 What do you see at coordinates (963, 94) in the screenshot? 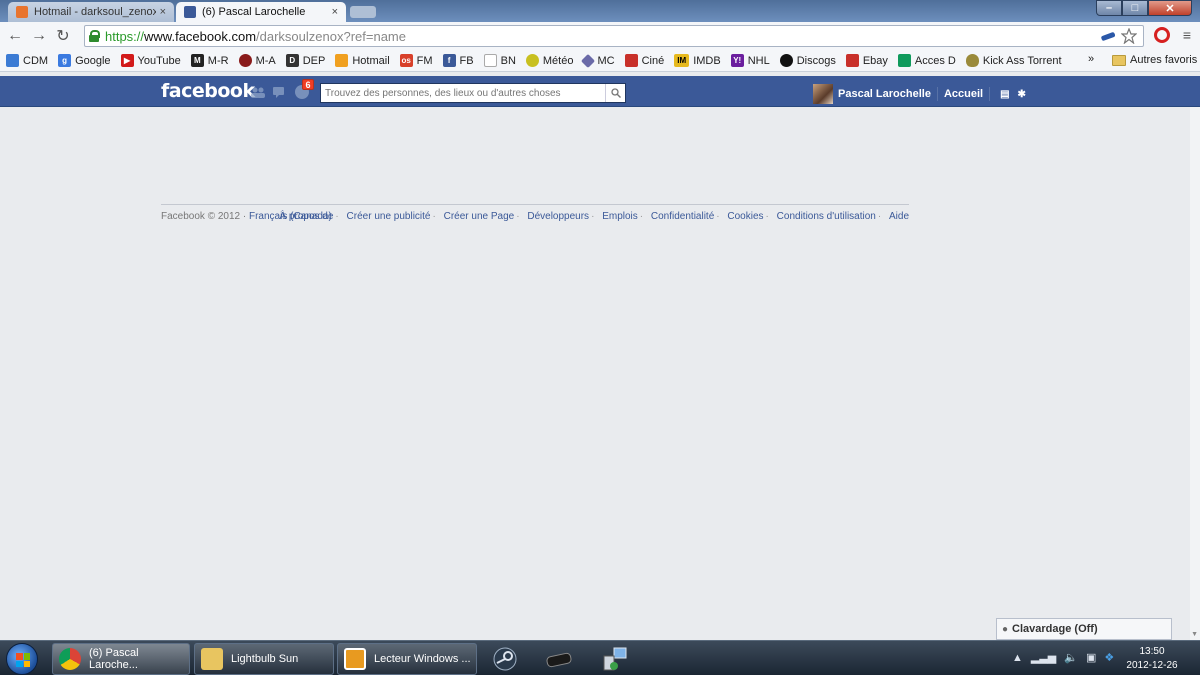
I see `home-link: Accueil` at bounding box center [963, 94].